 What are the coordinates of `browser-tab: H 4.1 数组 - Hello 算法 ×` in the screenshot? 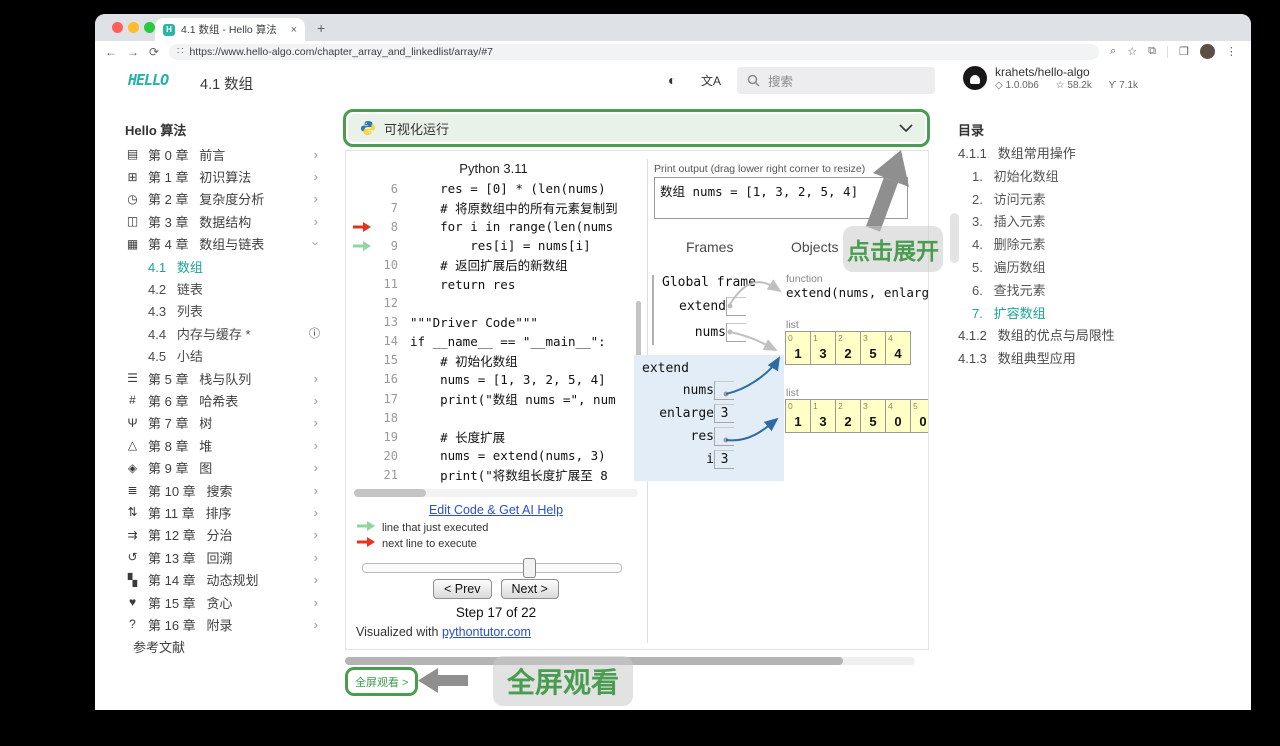 It's located at (230, 29).